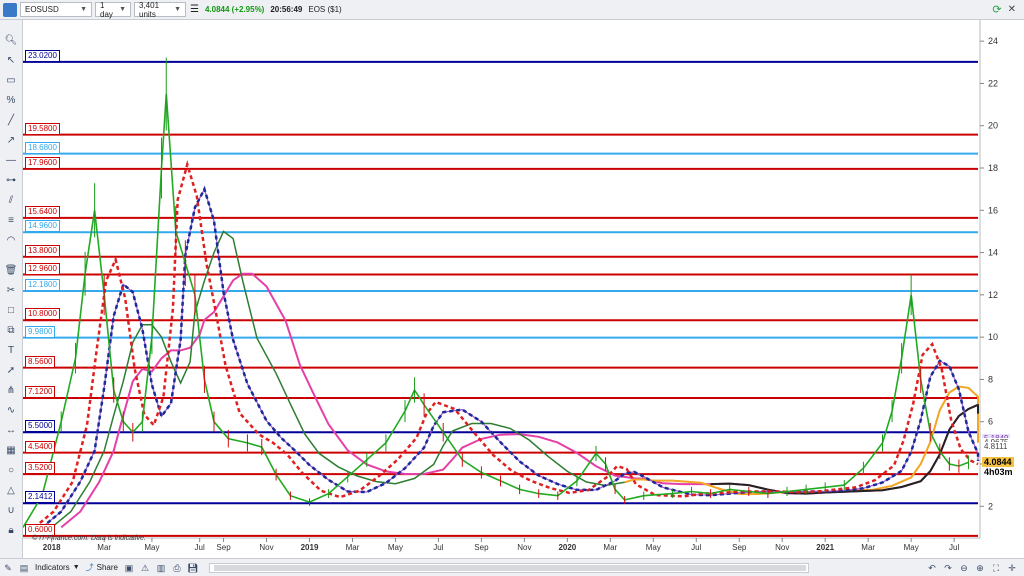 This screenshot has width=1024, height=576. Describe the element at coordinates (42, 268) in the screenshot. I see `level-label: 12.9600` at that location.